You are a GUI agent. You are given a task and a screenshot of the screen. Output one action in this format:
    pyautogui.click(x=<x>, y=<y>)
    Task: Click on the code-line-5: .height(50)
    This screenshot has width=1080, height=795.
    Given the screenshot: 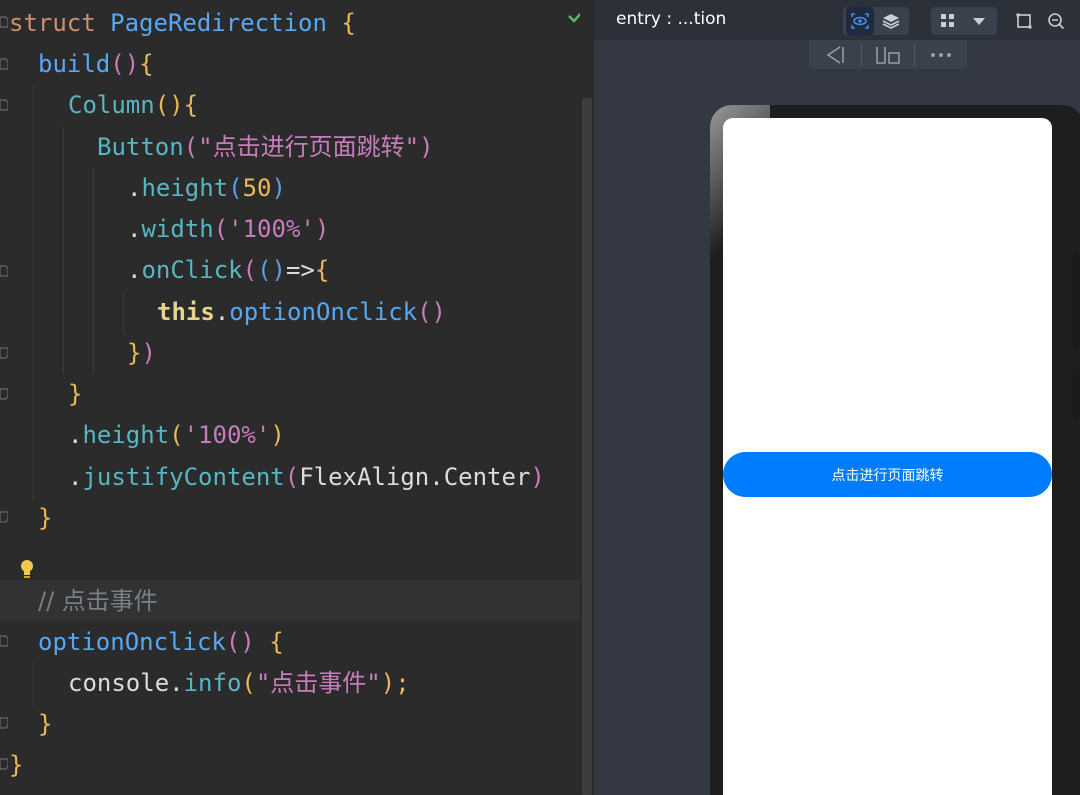 What is the action you would take?
    pyautogui.click(x=206, y=188)
    